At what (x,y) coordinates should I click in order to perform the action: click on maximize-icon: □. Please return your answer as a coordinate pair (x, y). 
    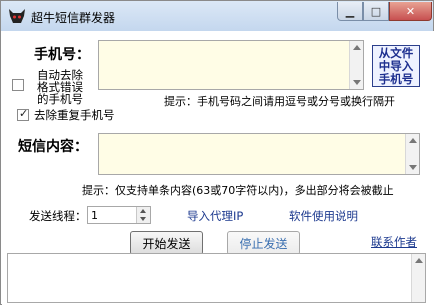
    Looking at the image, I should click on (376, 11).